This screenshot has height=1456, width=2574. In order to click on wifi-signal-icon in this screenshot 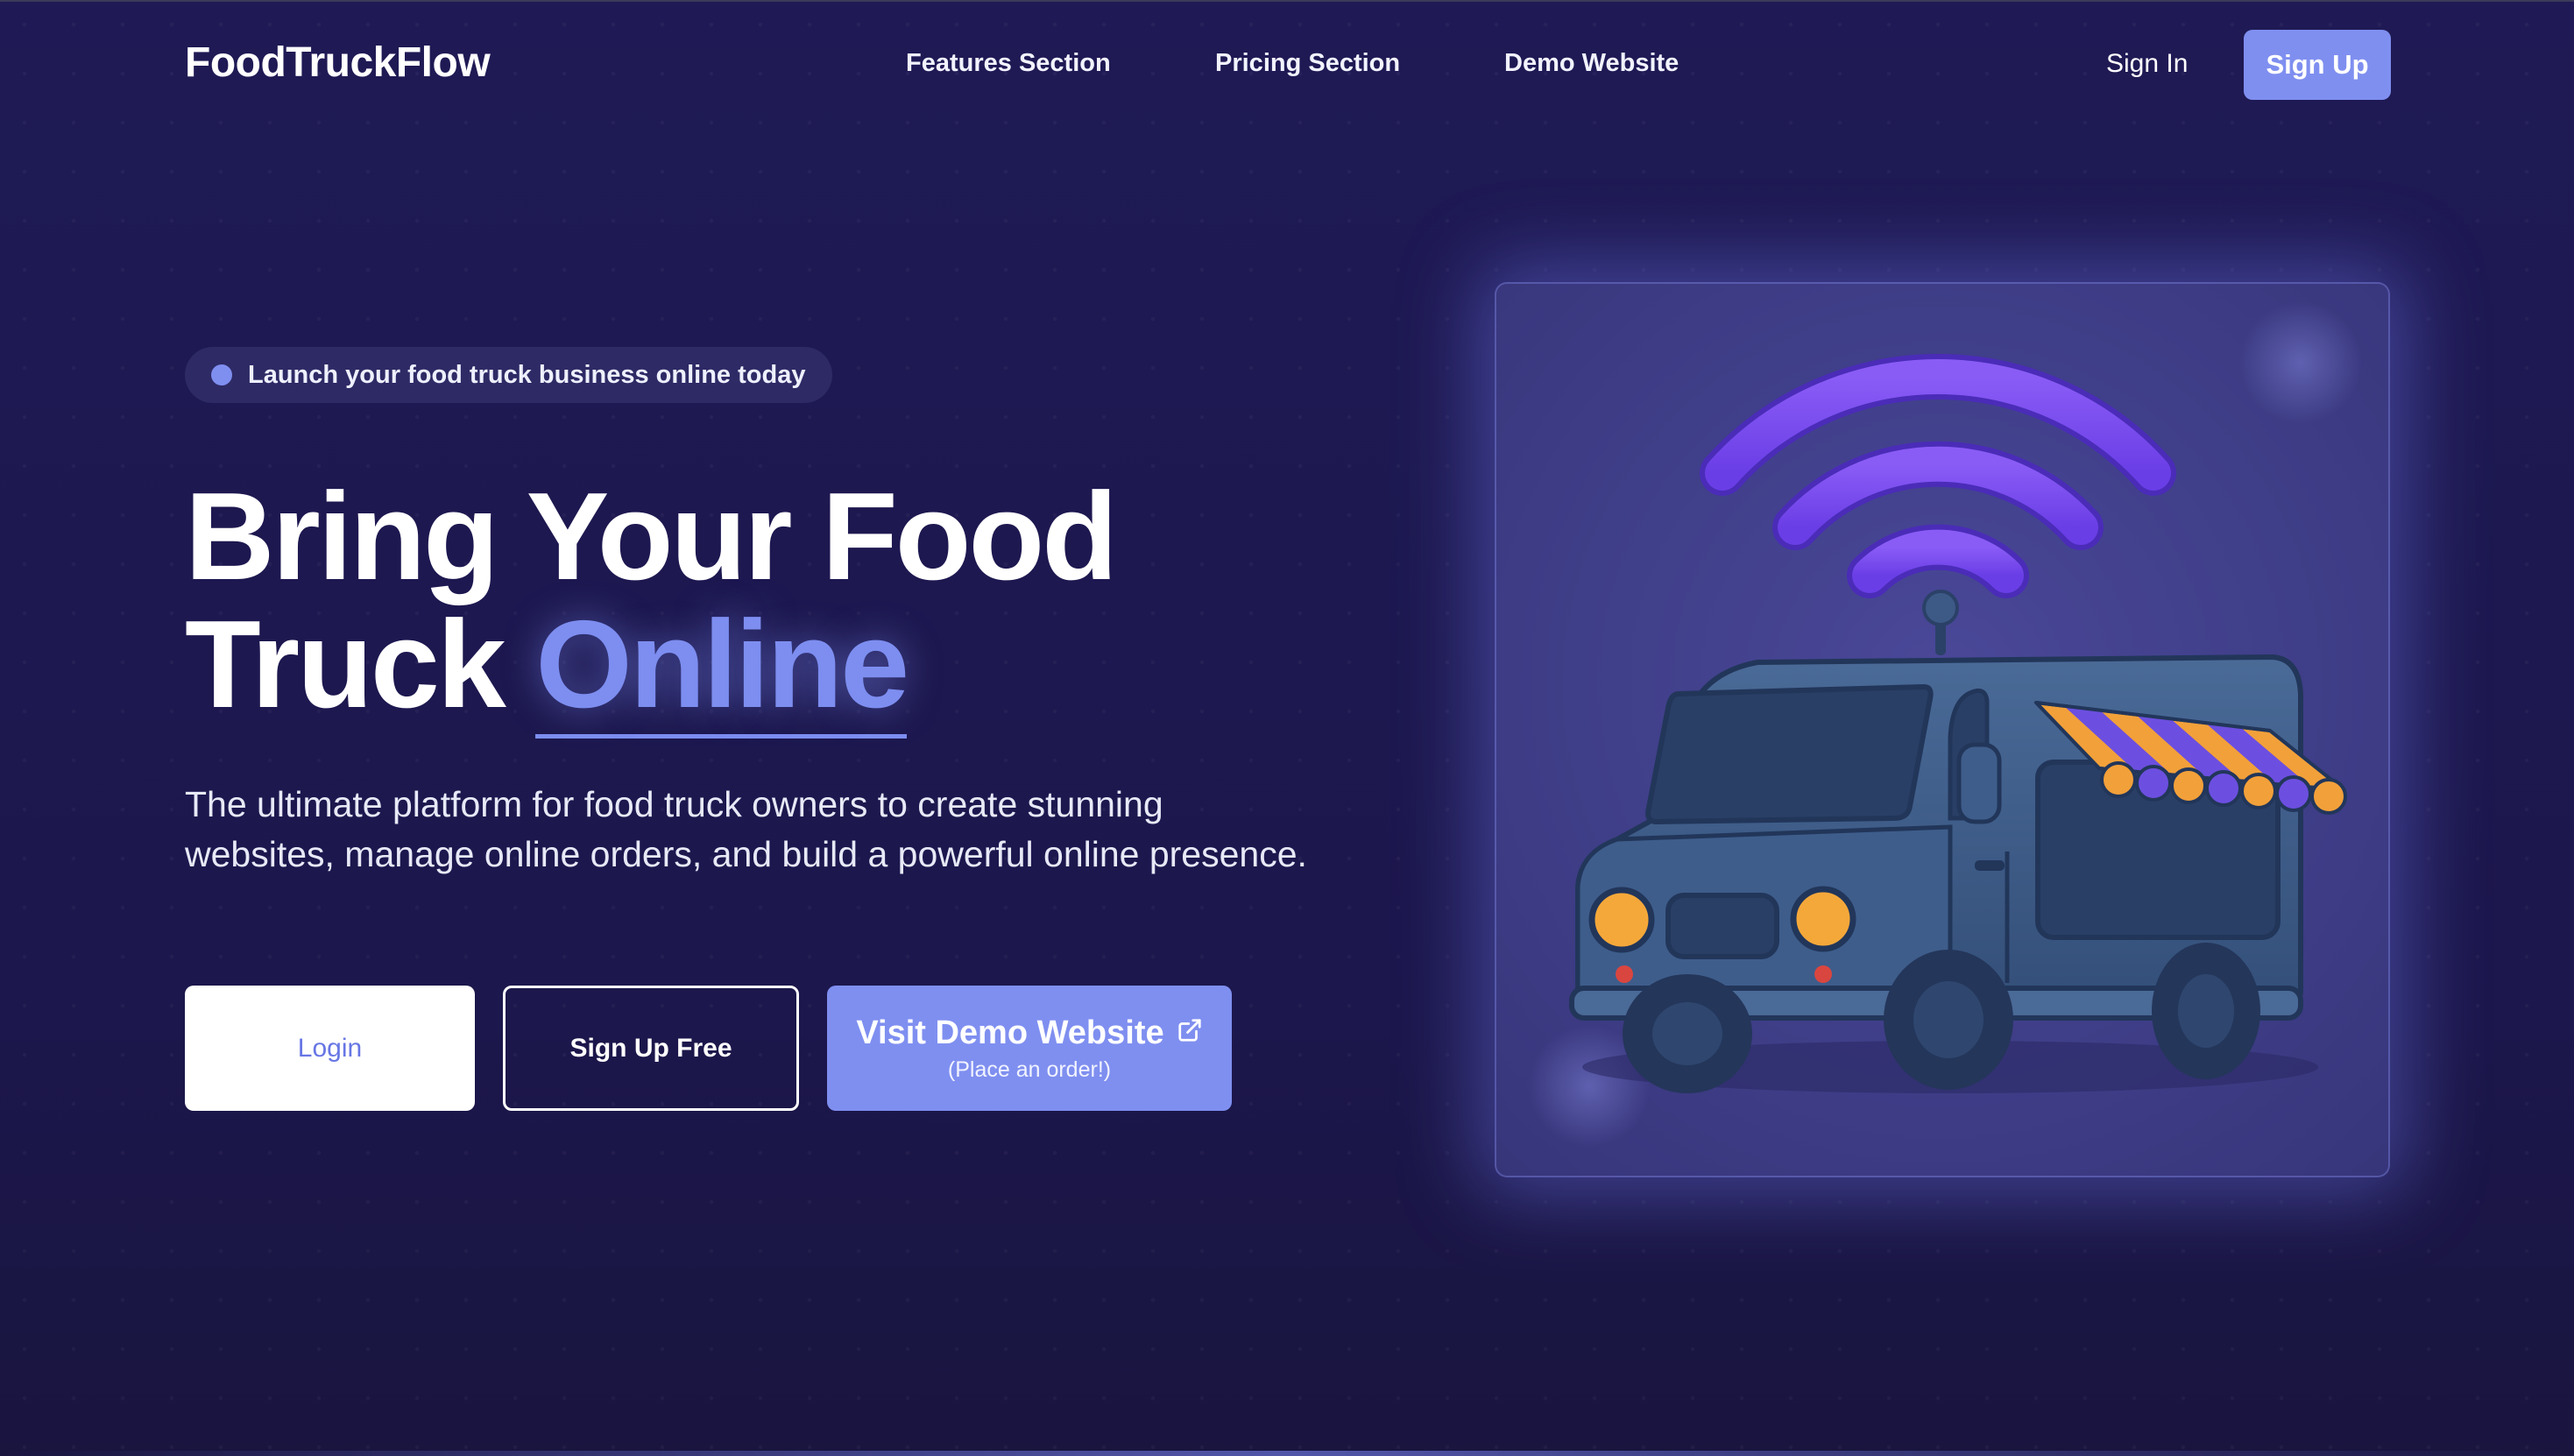, I will do `click(1938, 476)`.